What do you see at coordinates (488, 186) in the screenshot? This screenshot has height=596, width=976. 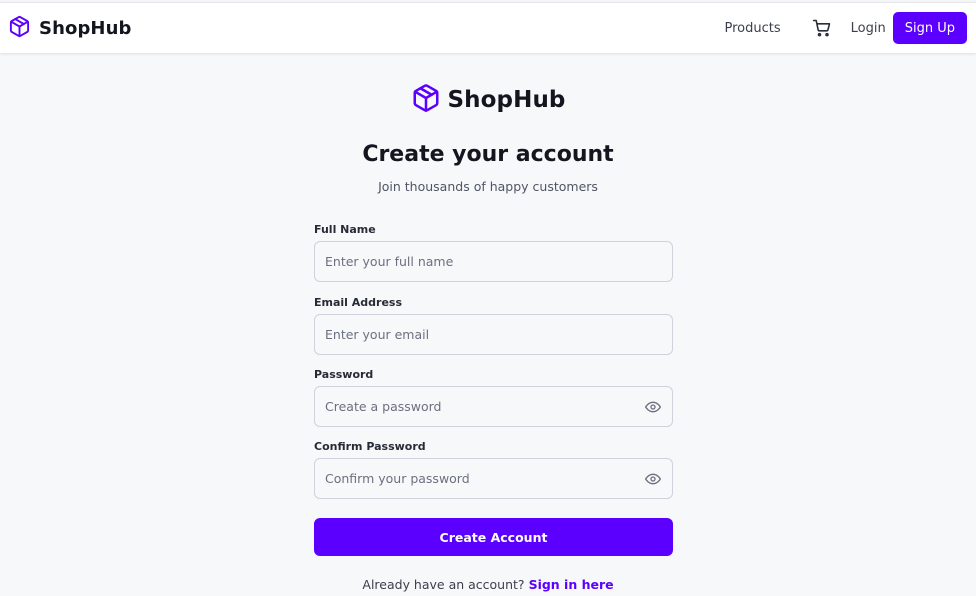 I see `page-subtitle: Join thousands of happy customers` at bounding box center [488, 186].